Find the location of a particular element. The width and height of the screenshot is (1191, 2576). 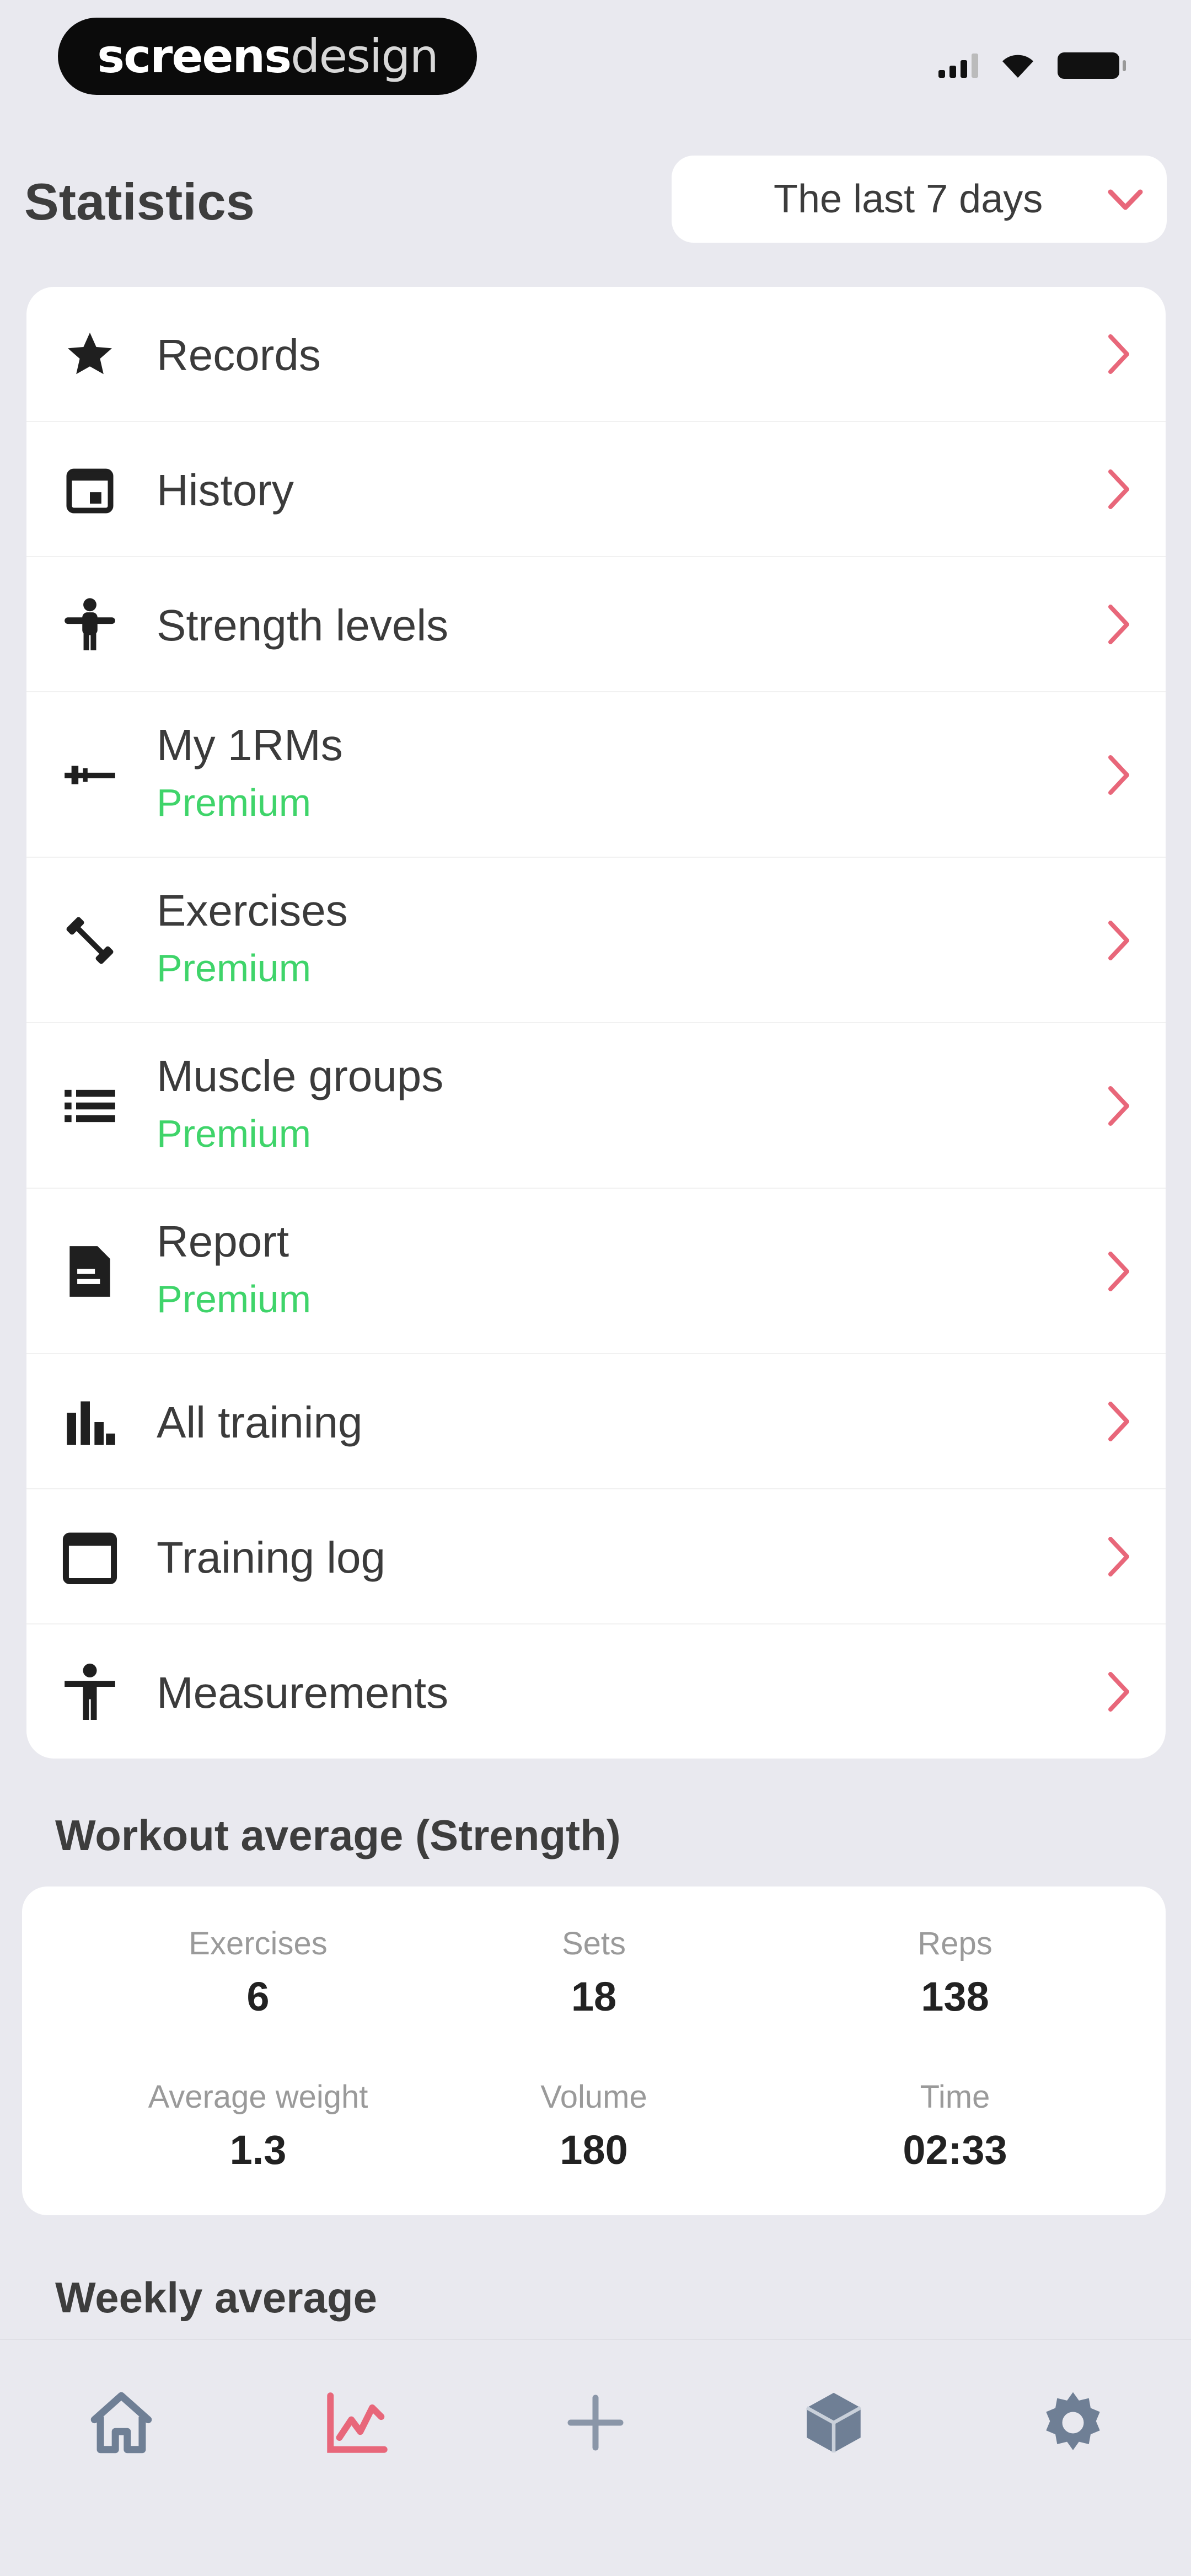

menu-item-label: All training is located at coordinates (260, 1422).